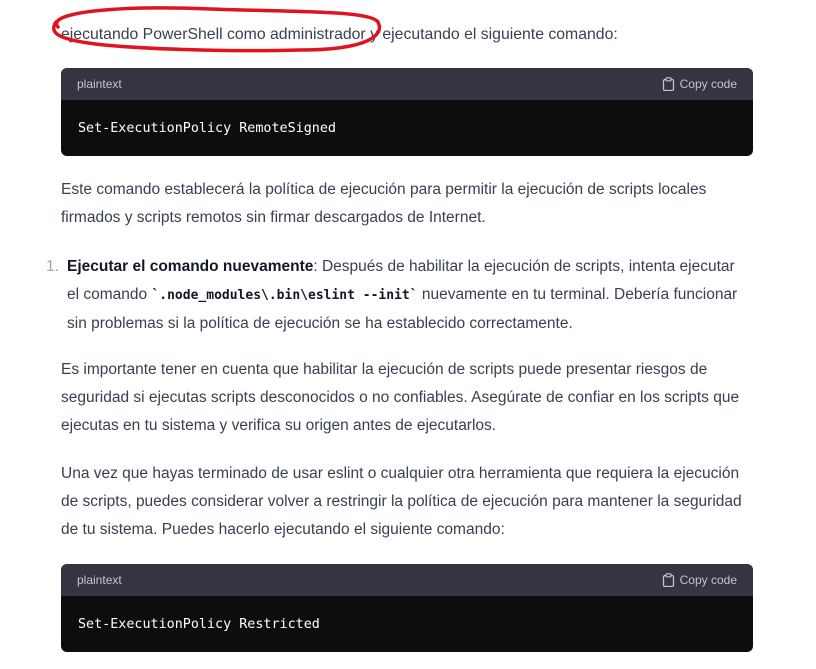 The height and width of the screenshot is (669, 816). I want to click on intro-rest-text: y ejecutando el siguiente comando:, so click(491, 34).